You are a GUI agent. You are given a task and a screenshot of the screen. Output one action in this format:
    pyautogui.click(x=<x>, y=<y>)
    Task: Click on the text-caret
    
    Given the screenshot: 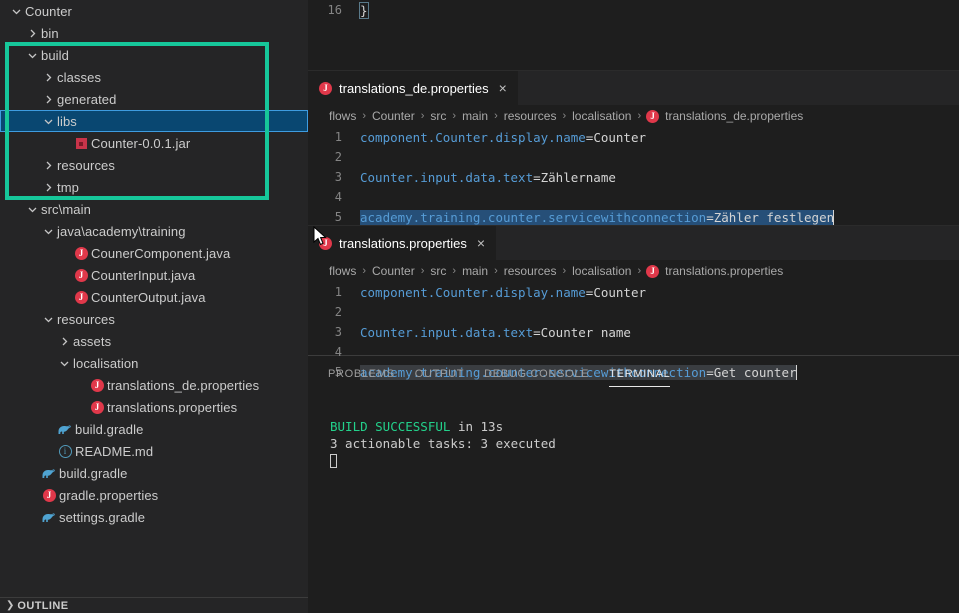 What is the action you would take?
    pyautogui.click(x=834, y=217)
    